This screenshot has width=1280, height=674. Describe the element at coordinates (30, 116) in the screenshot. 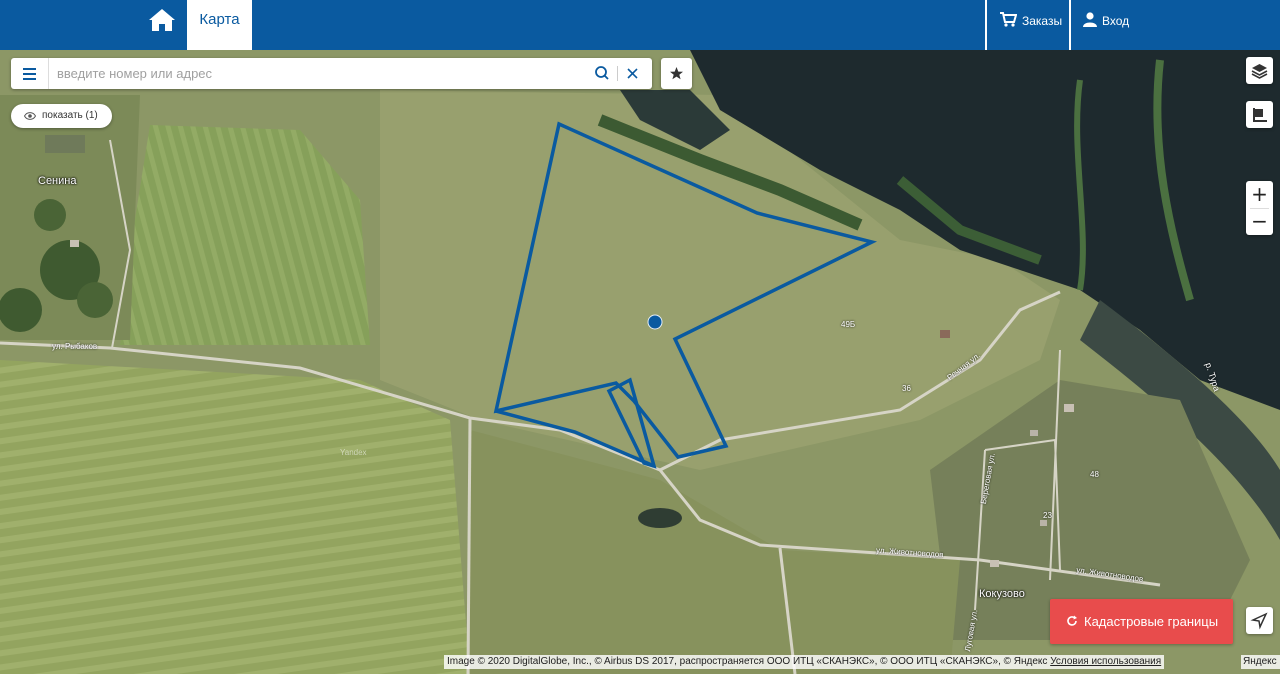

I see `eye-icon` at that location.